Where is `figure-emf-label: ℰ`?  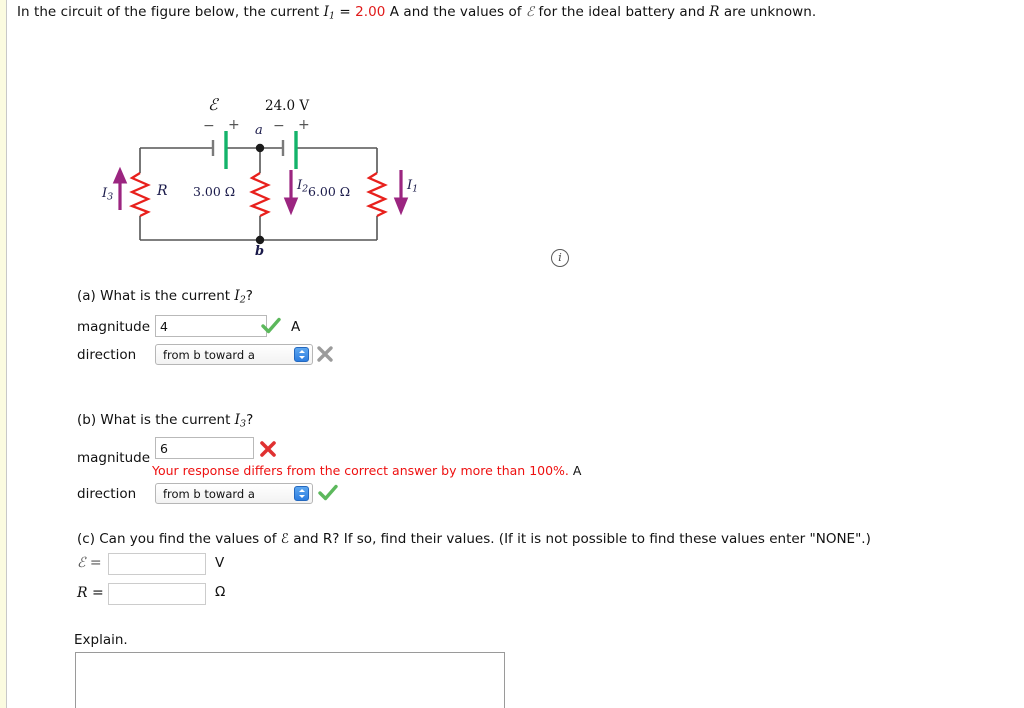 figure-emf-label: ℰ is located at coordinates (213, 104).